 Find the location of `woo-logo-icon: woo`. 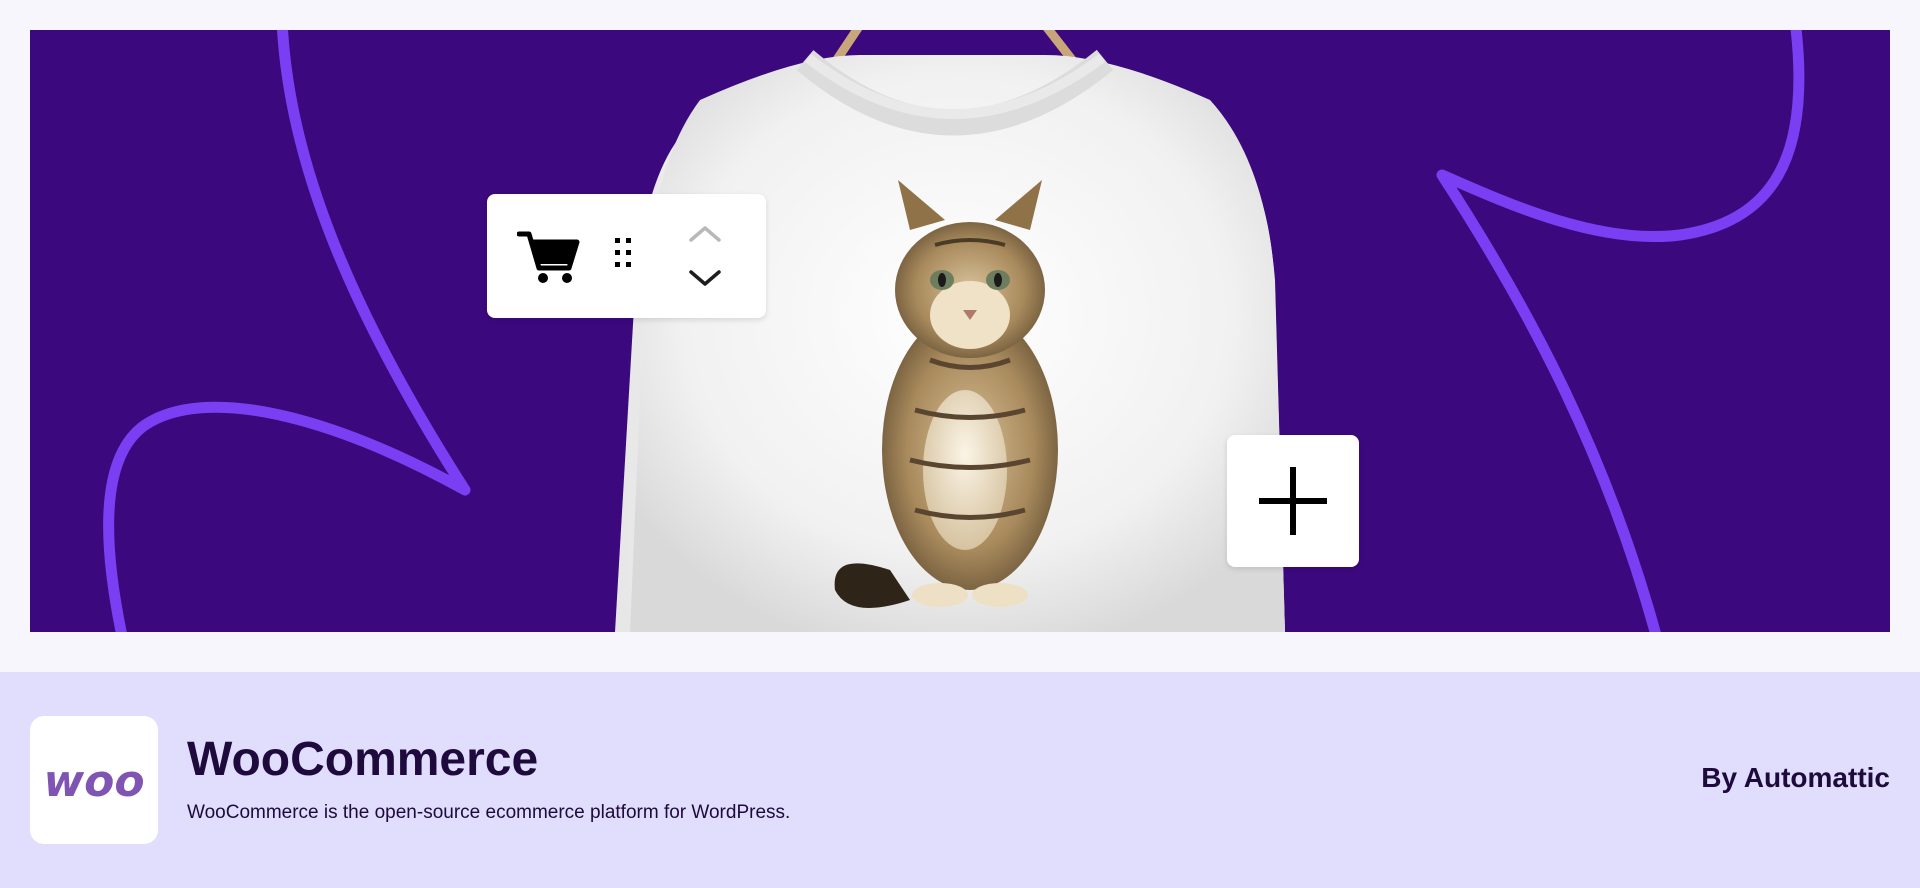

woo-logo-icon: woo is located at coordinates (93, 781).